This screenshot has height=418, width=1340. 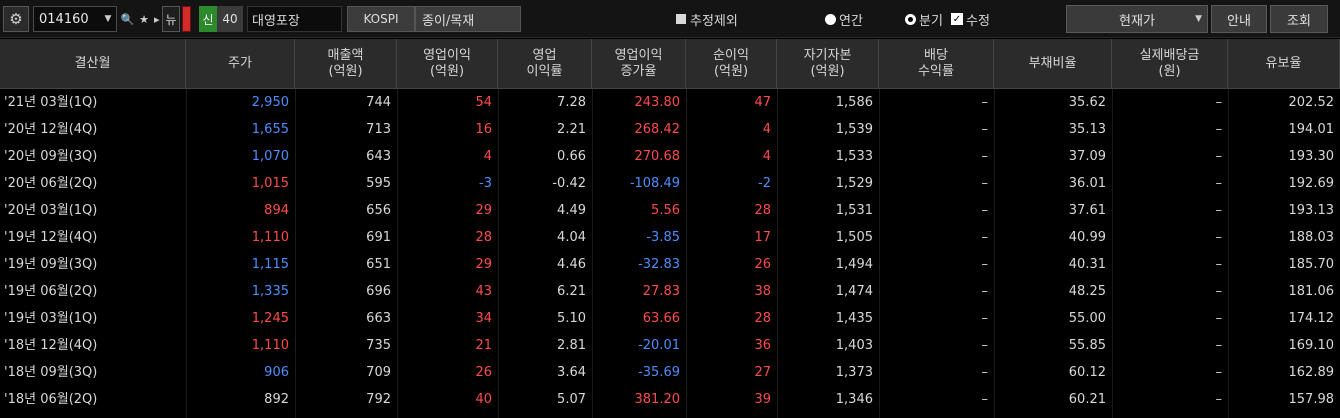 What do you see at coordinates (1053, 64) in the screenshot?
I see `column-header: 부채비율` at bounding box center [1053, 64].